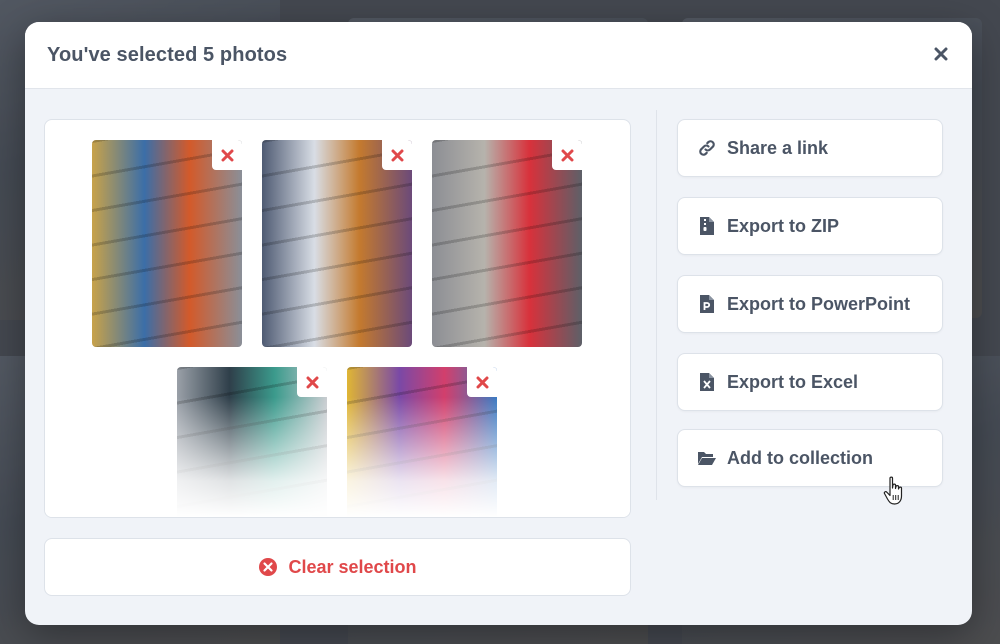  I want to click on action-label: Add to collection, so click(800, 457).